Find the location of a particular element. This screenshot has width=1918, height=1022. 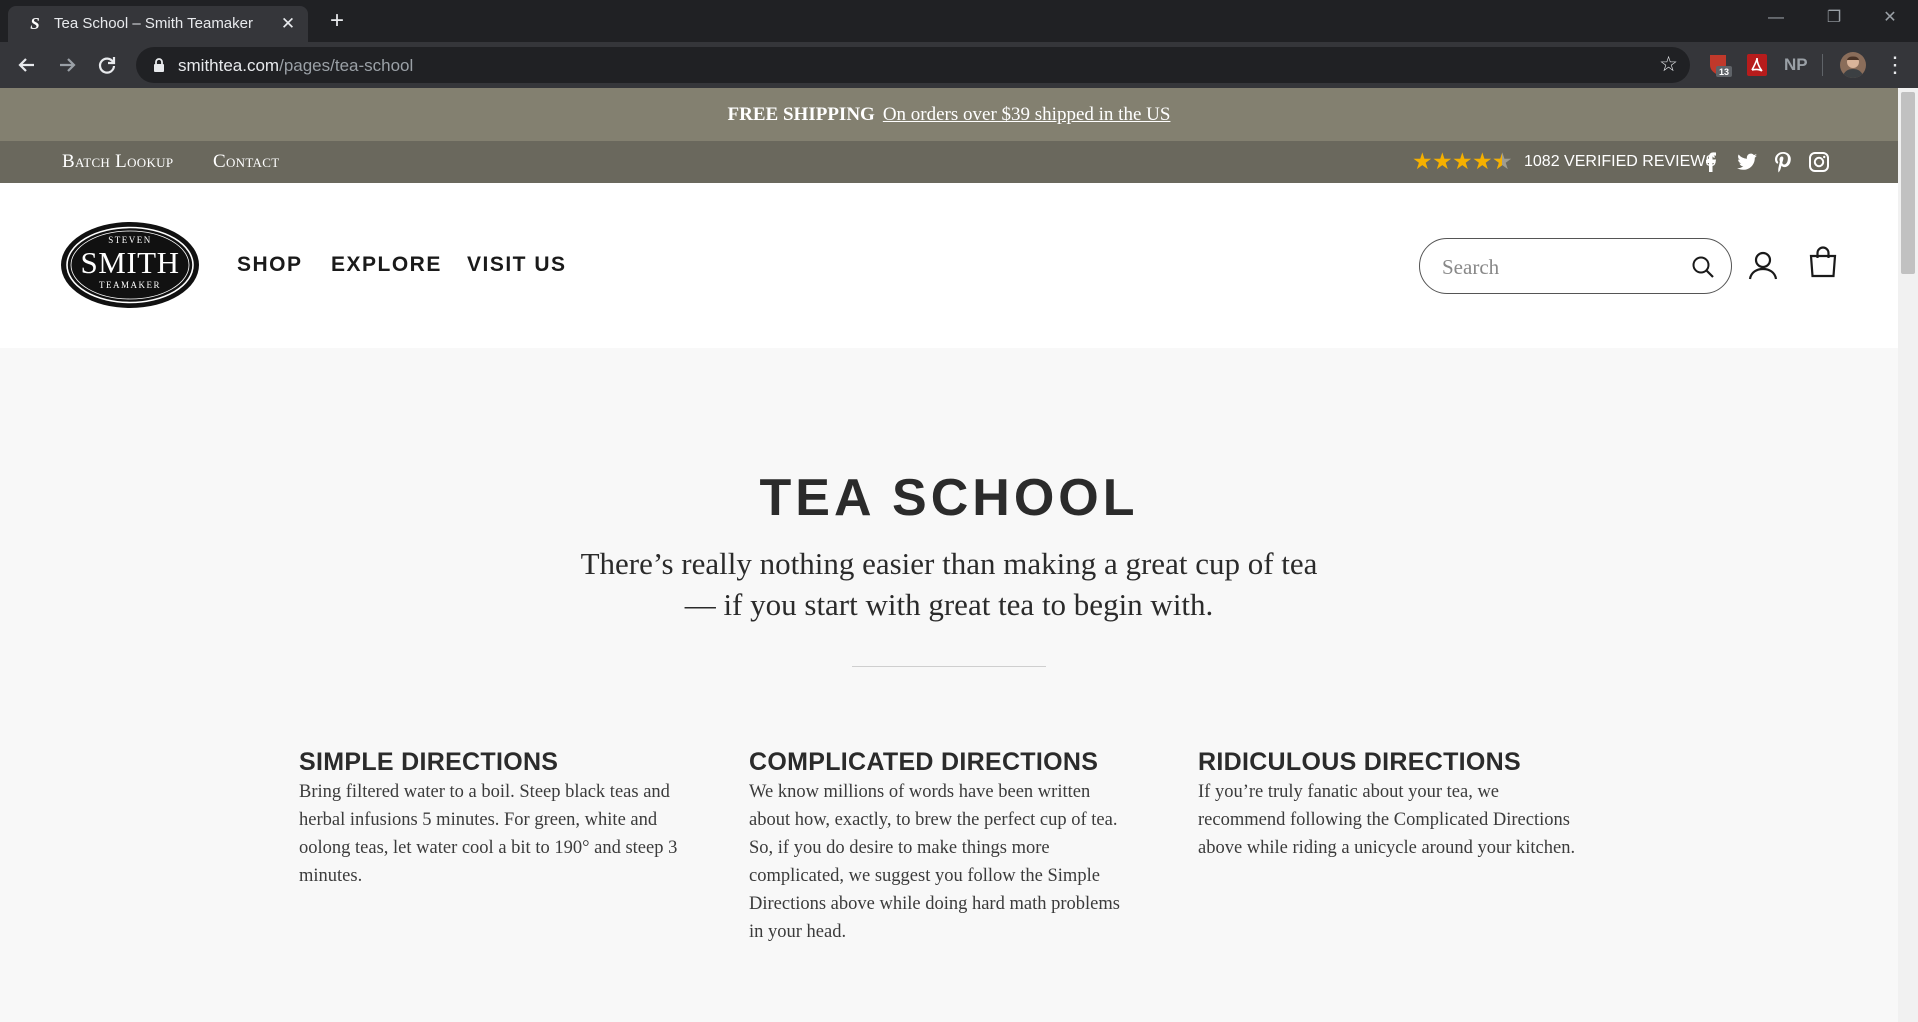

browser-tab: S Tea School – Smith Teamaker ✕ is located at coordinates (158, 24).